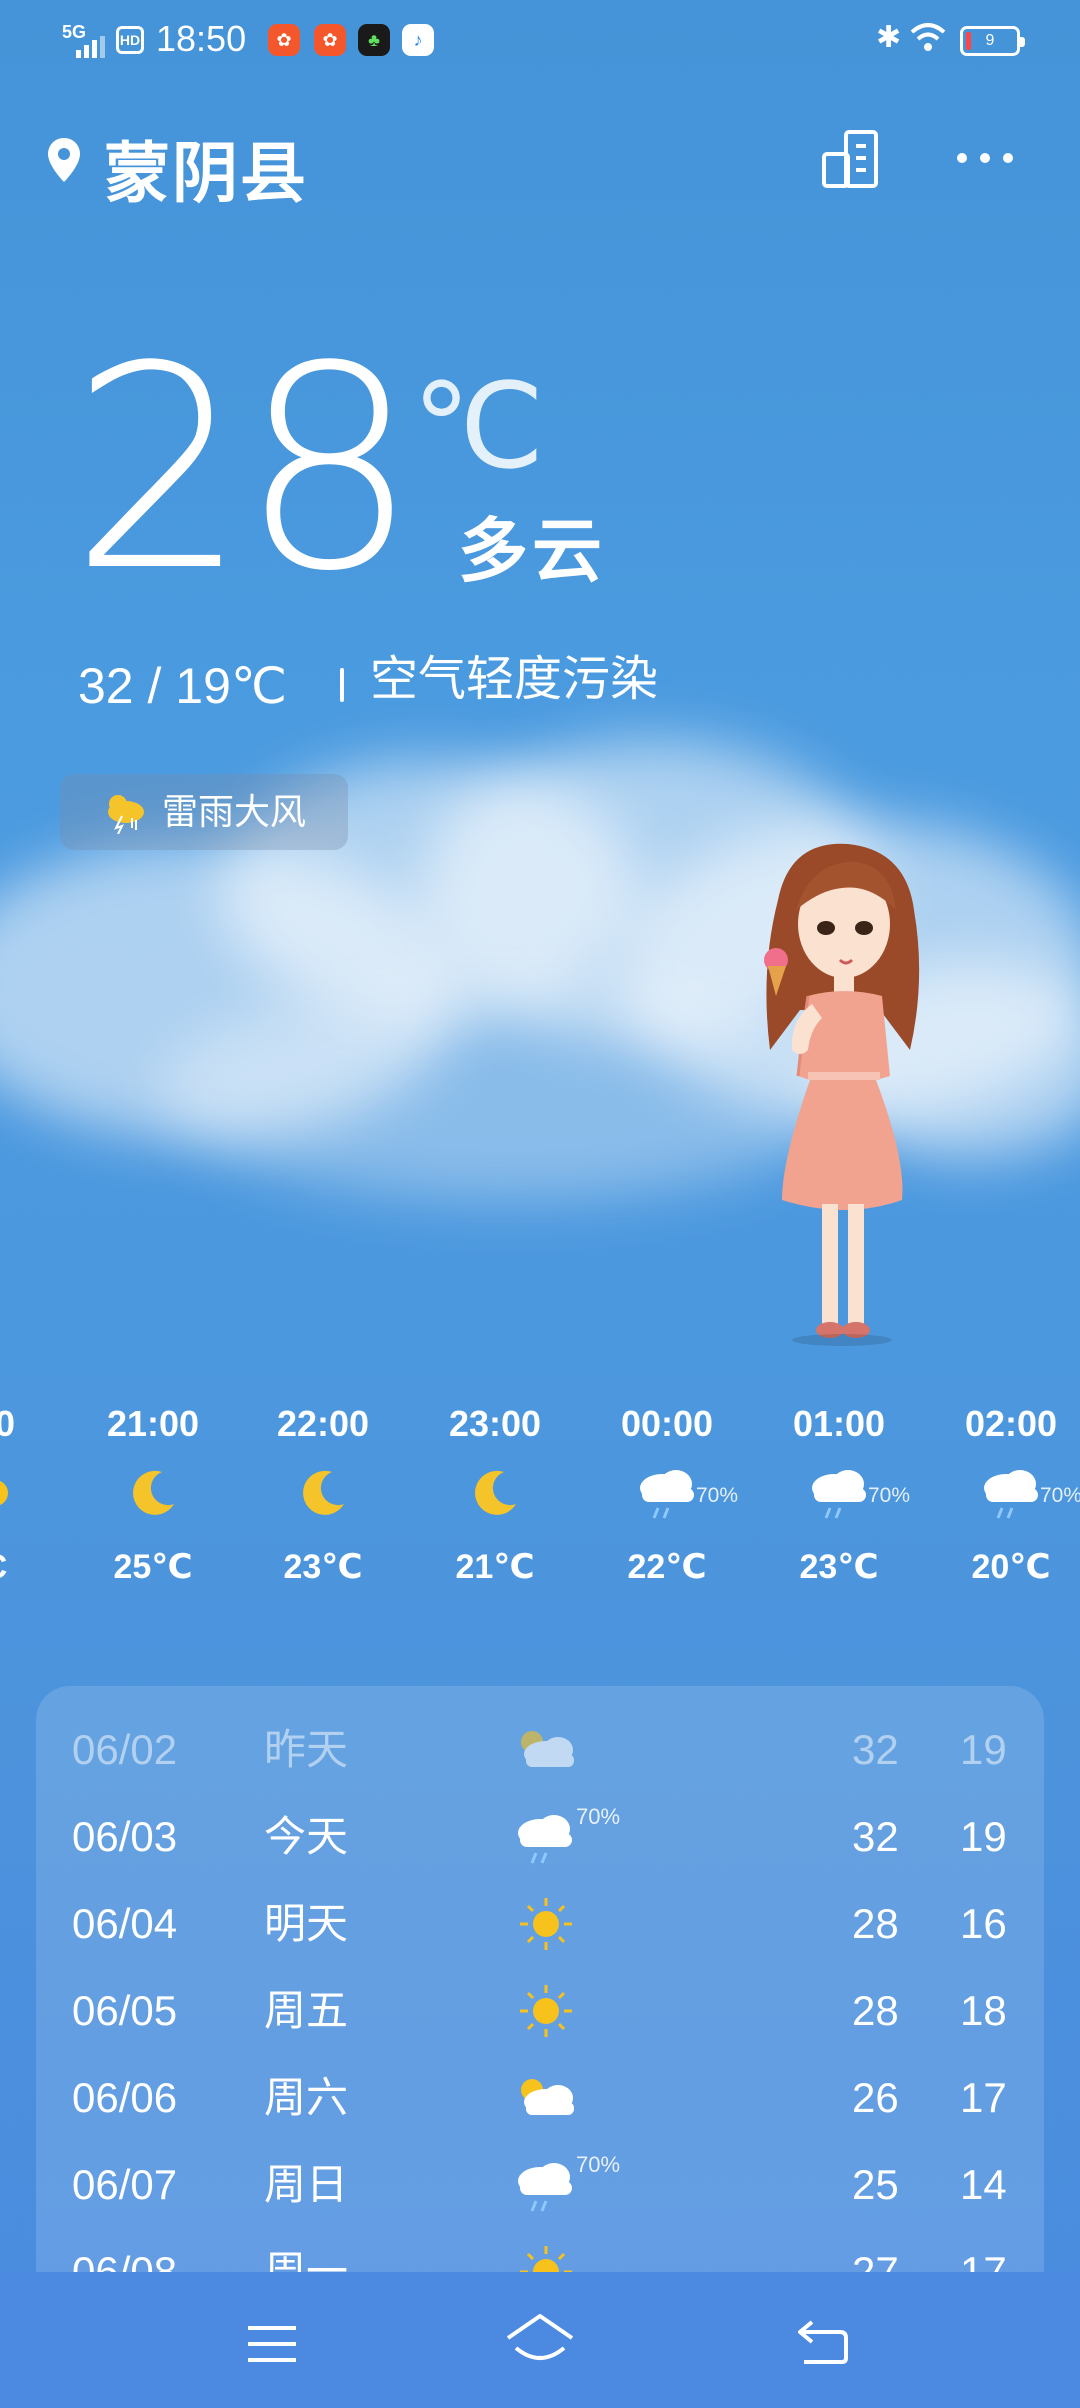  Describe the element at coordinates (495, 1567) in the screenshot. I see `hour-temp: 21℃` at that location.